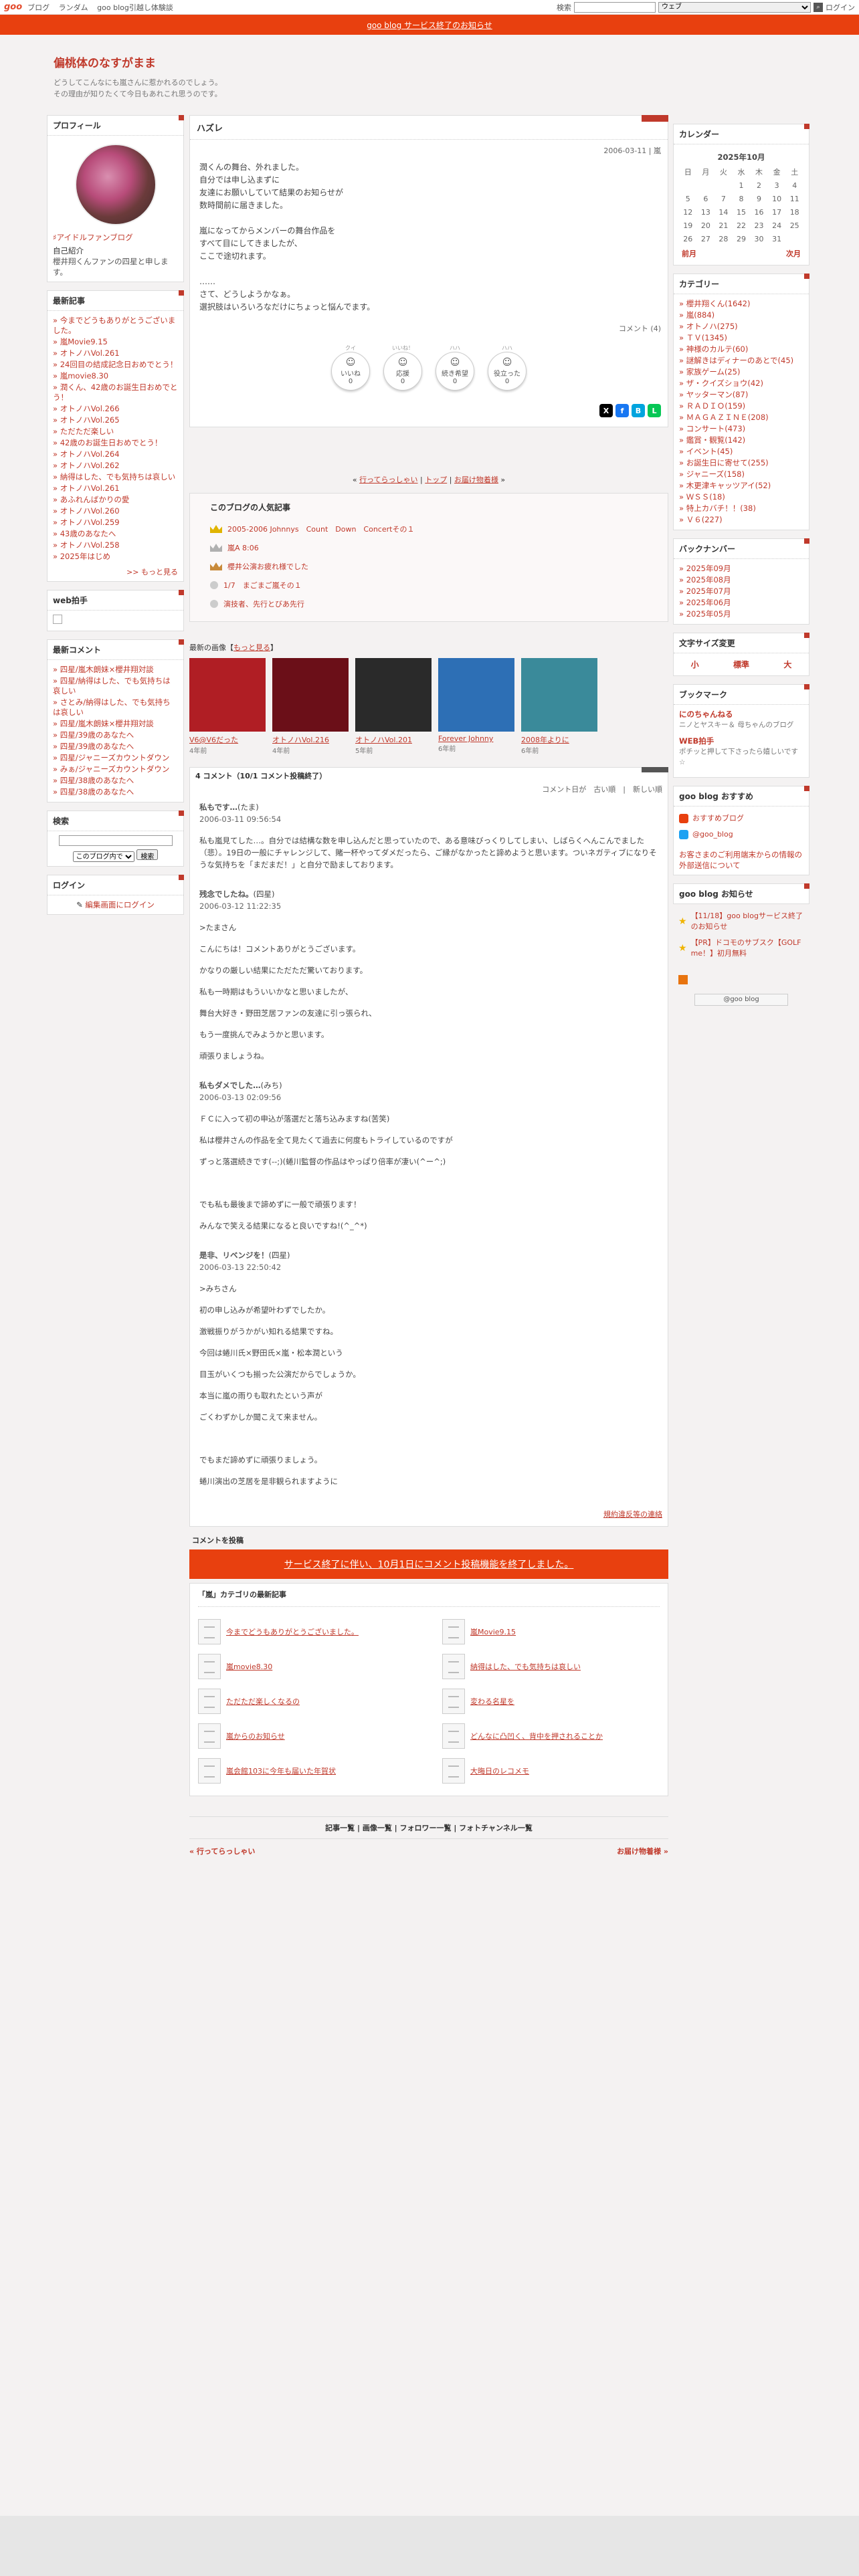 This screenshot has width=859, height=2576. Describe the element at coordinates (249, 1667) in the screenshot. I see `category-recent-link: 嵐movie8.30` at that location.